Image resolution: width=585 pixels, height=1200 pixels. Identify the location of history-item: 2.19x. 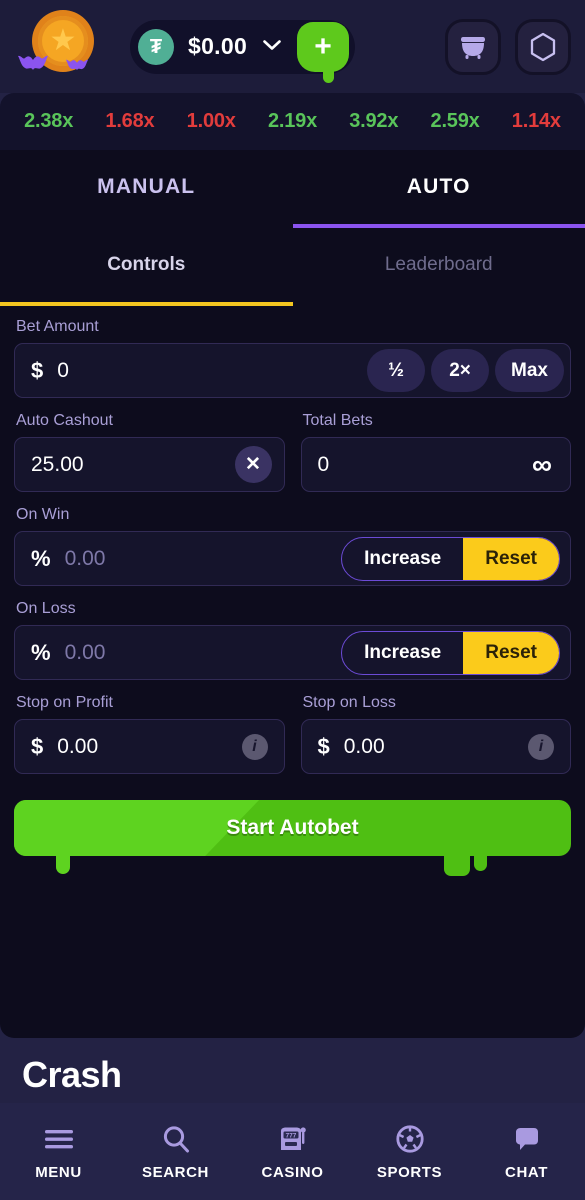
(292, 121).